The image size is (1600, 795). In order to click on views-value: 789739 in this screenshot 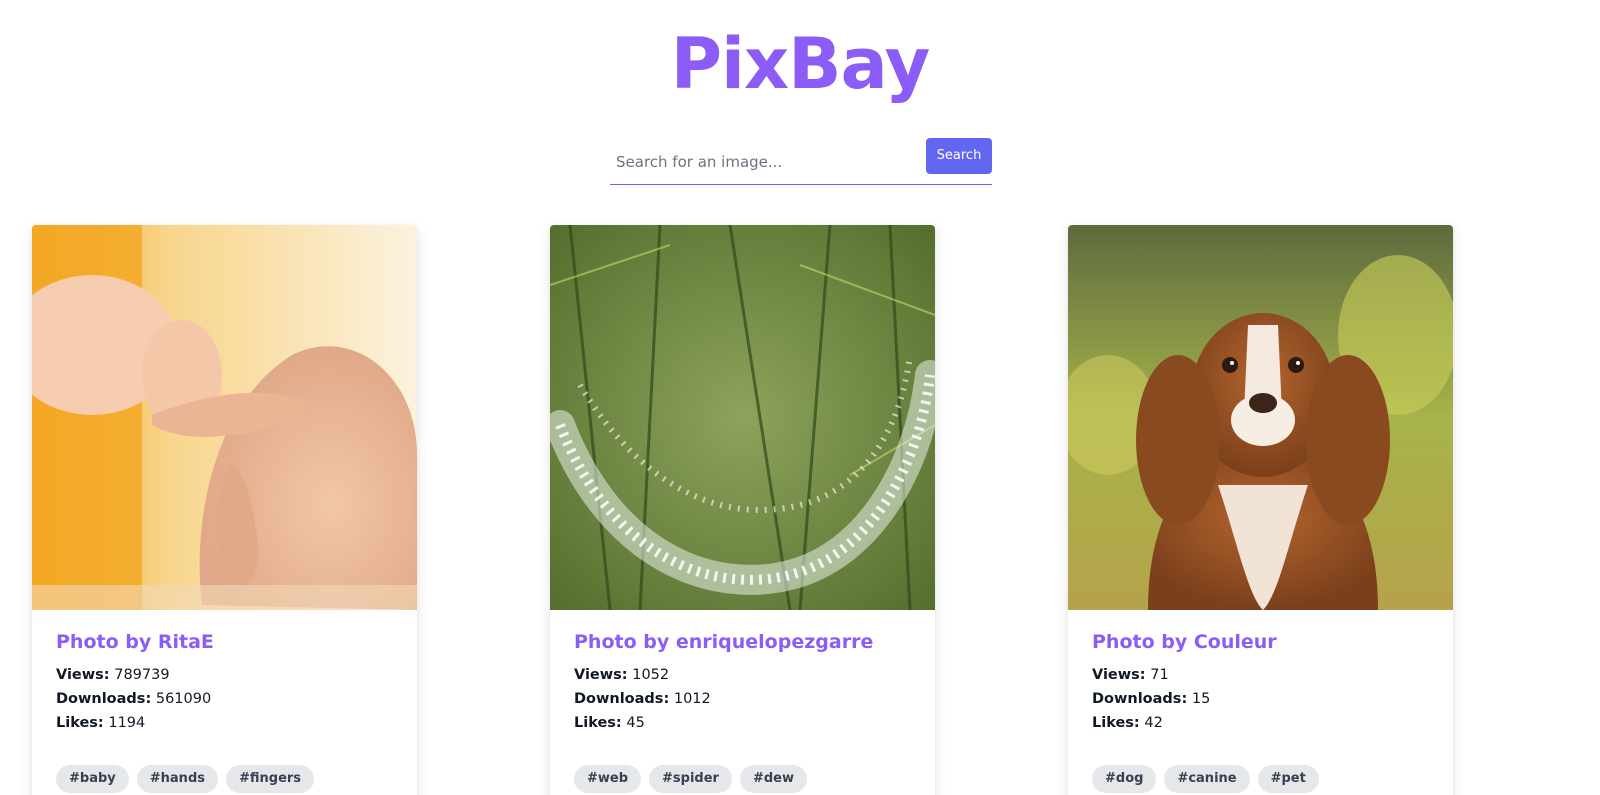, I will do `click(142, 675)`.